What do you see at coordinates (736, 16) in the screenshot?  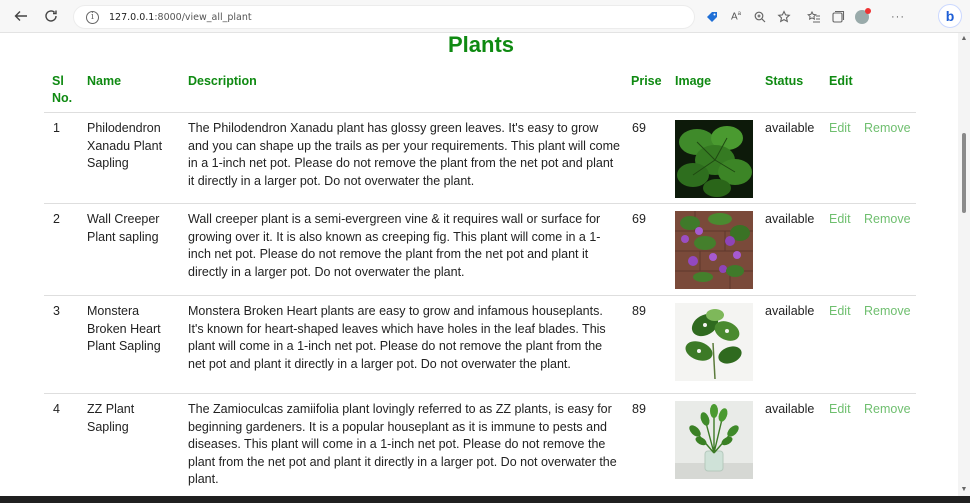 I see `read-aloud-icon: Aa` at bounding box center [736, 16].